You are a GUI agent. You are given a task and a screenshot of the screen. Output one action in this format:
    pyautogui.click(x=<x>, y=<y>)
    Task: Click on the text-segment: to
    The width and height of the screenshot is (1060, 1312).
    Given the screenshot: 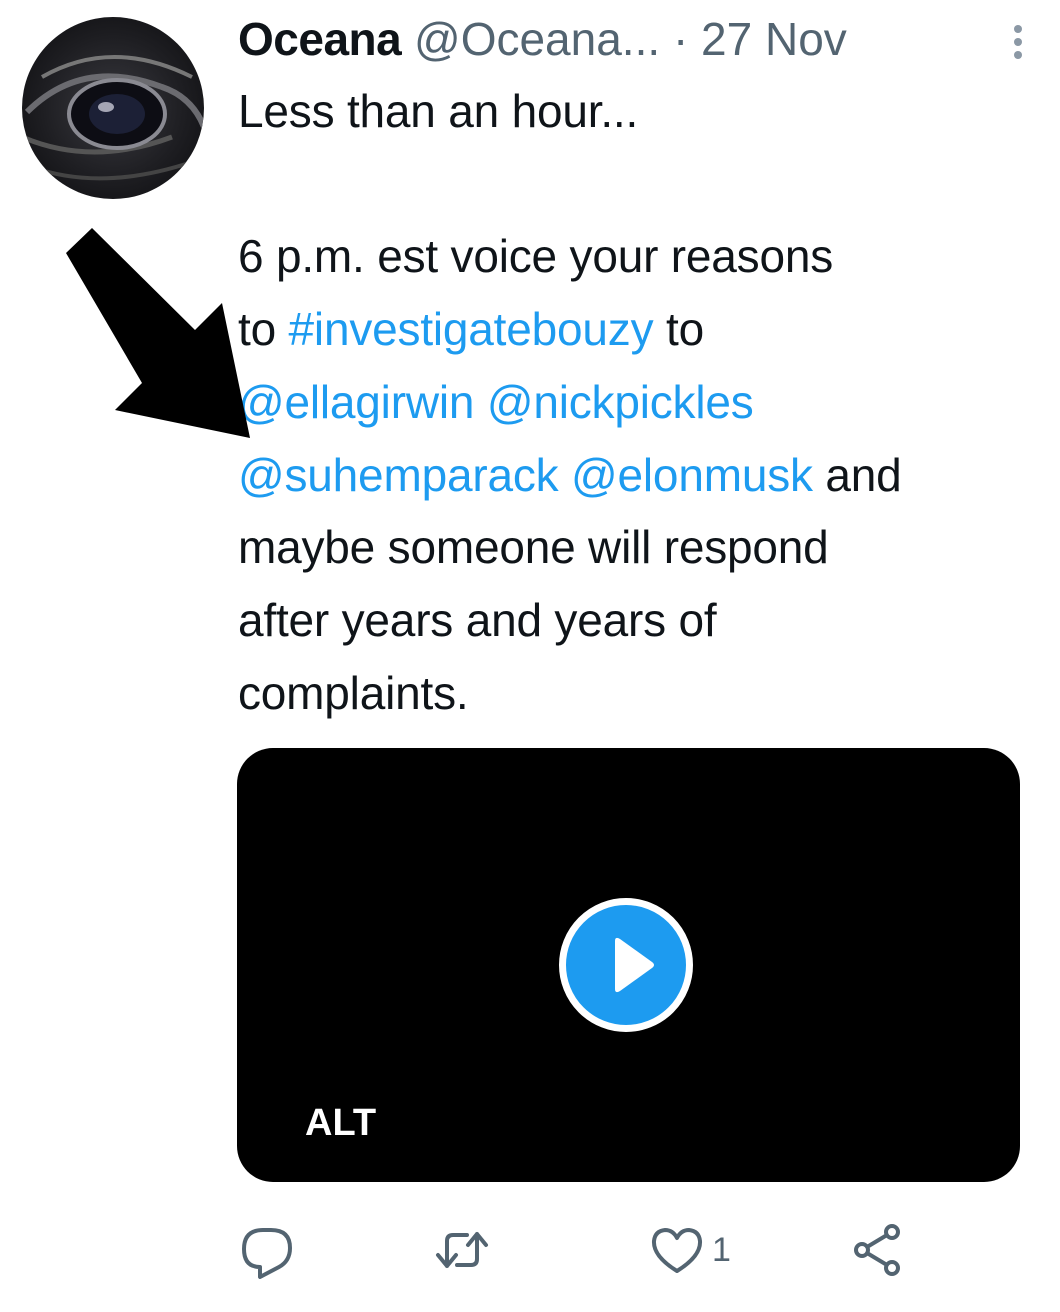 What is the action you would take?
    pyautogui.click(x=678, y=329)
    